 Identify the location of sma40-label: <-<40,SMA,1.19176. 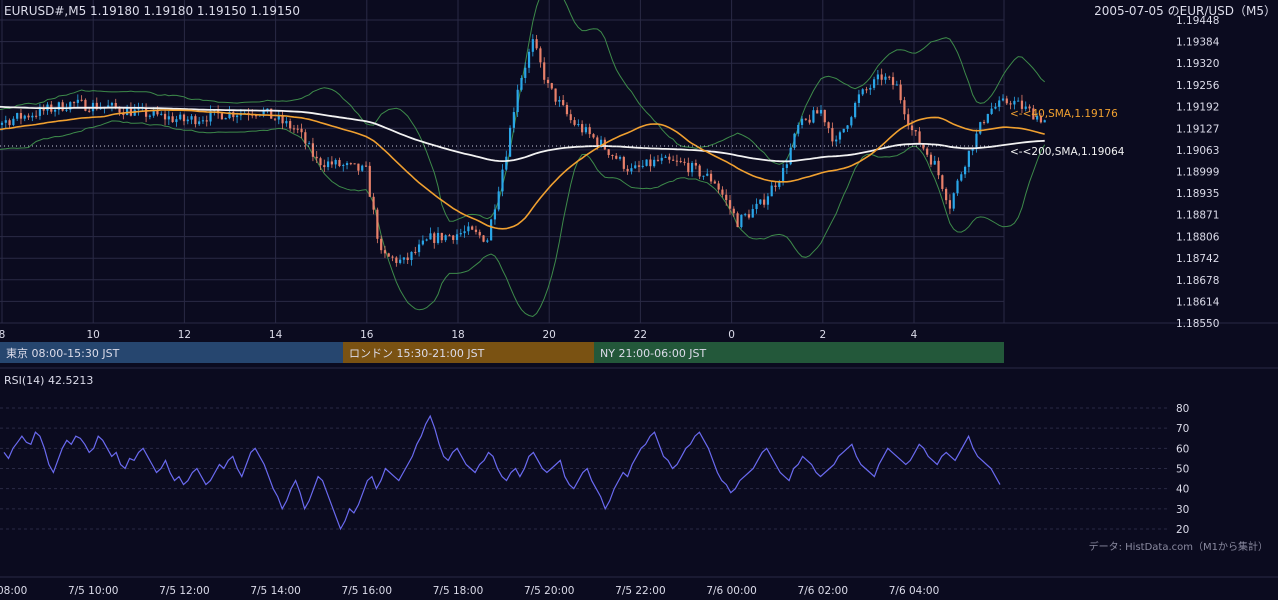
(1064, 114).